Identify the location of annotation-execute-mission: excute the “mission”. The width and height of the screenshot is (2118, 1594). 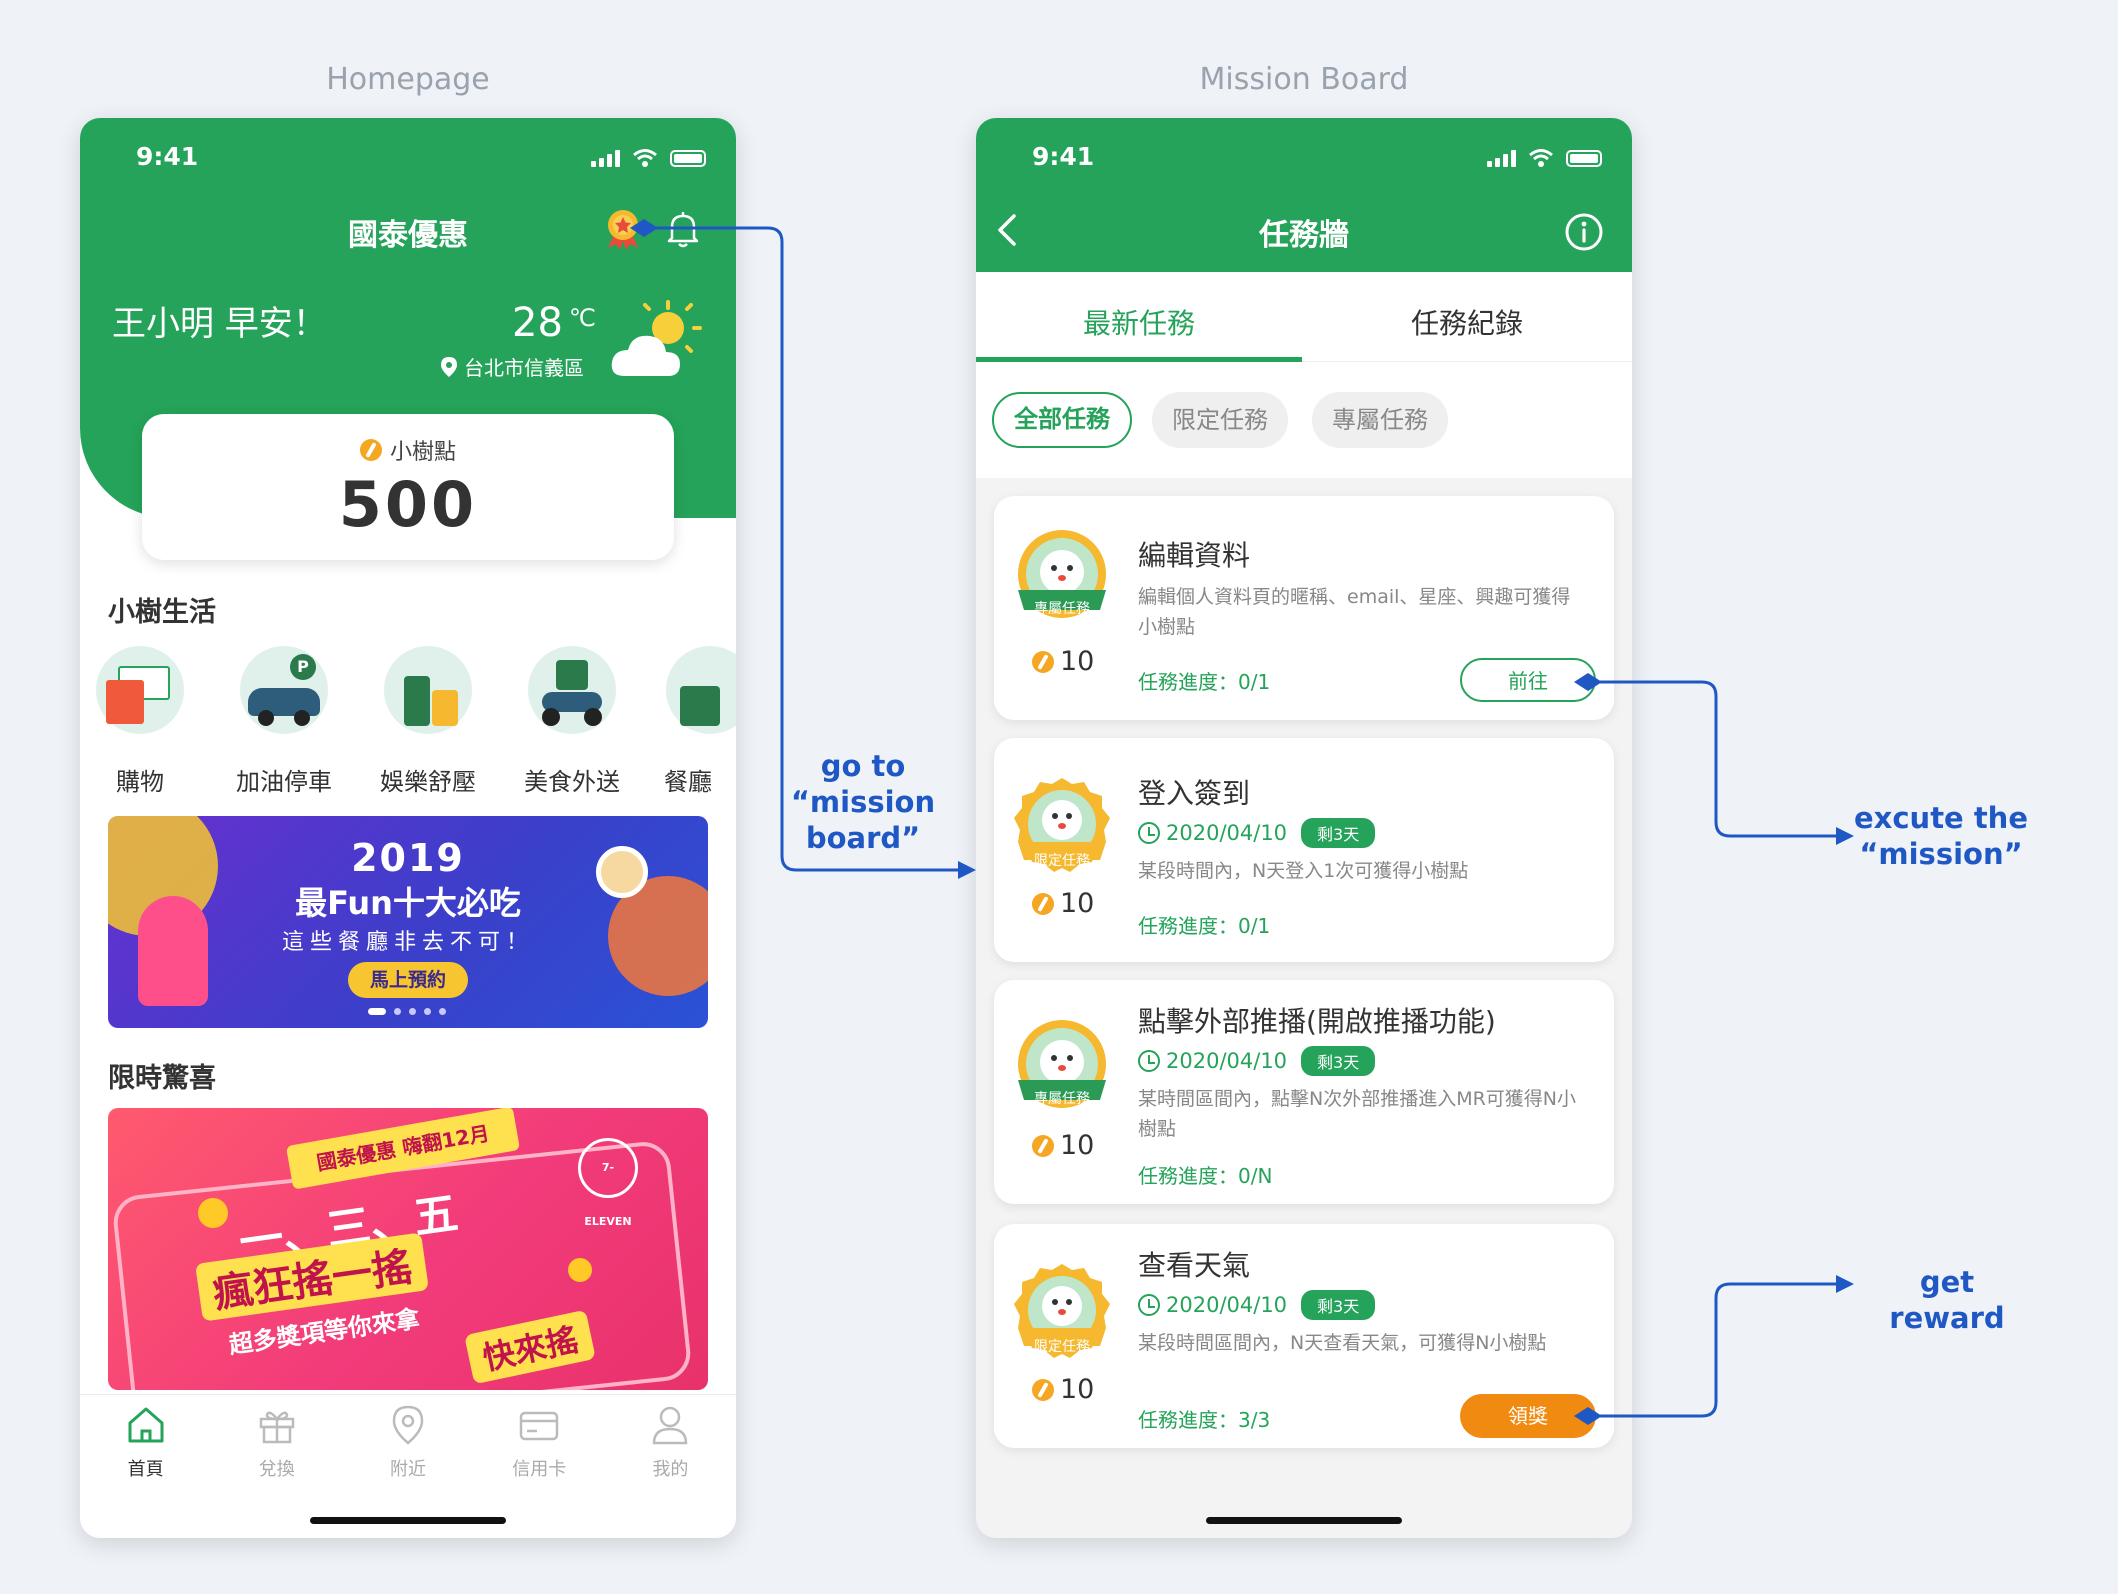
(1940, 836).